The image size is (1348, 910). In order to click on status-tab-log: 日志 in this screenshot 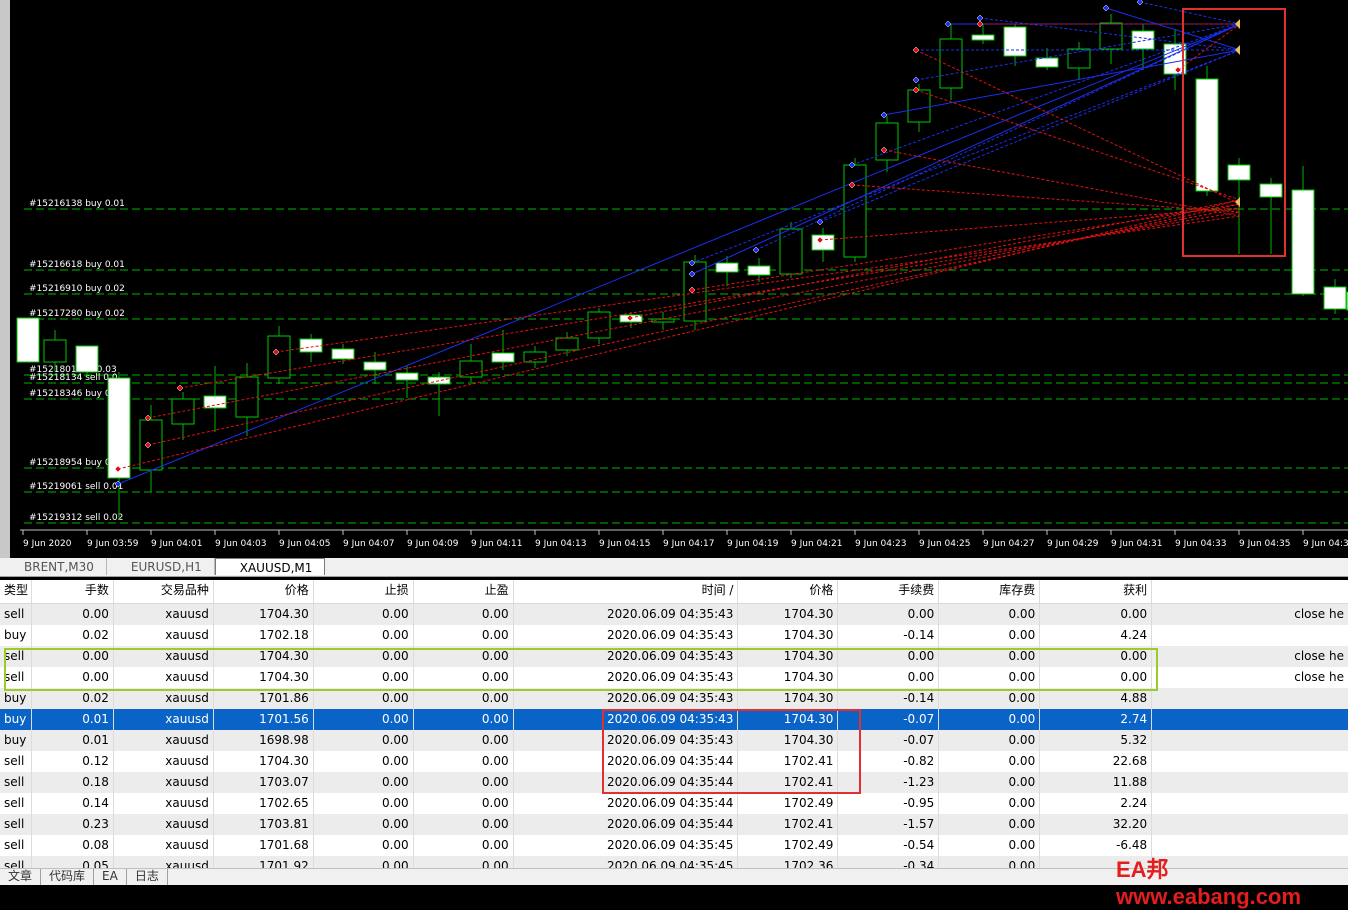, I will do `click(147, 877)`.